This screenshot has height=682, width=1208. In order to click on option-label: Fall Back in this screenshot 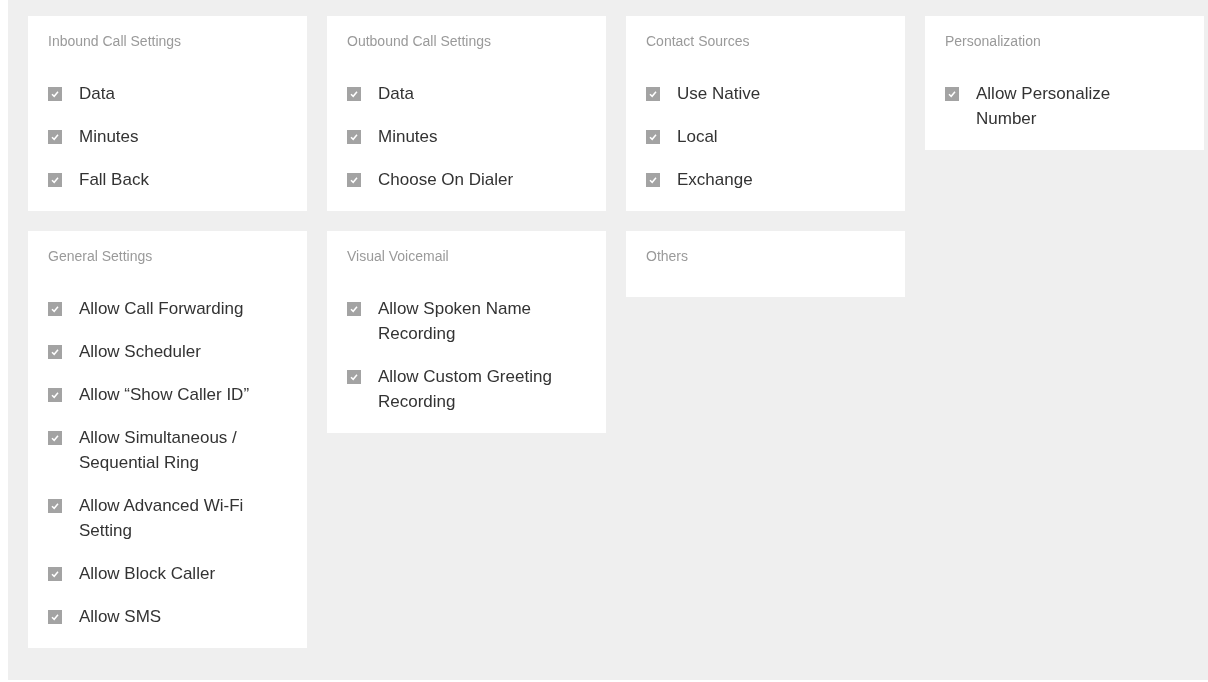, I will do `click(114, 180)`.